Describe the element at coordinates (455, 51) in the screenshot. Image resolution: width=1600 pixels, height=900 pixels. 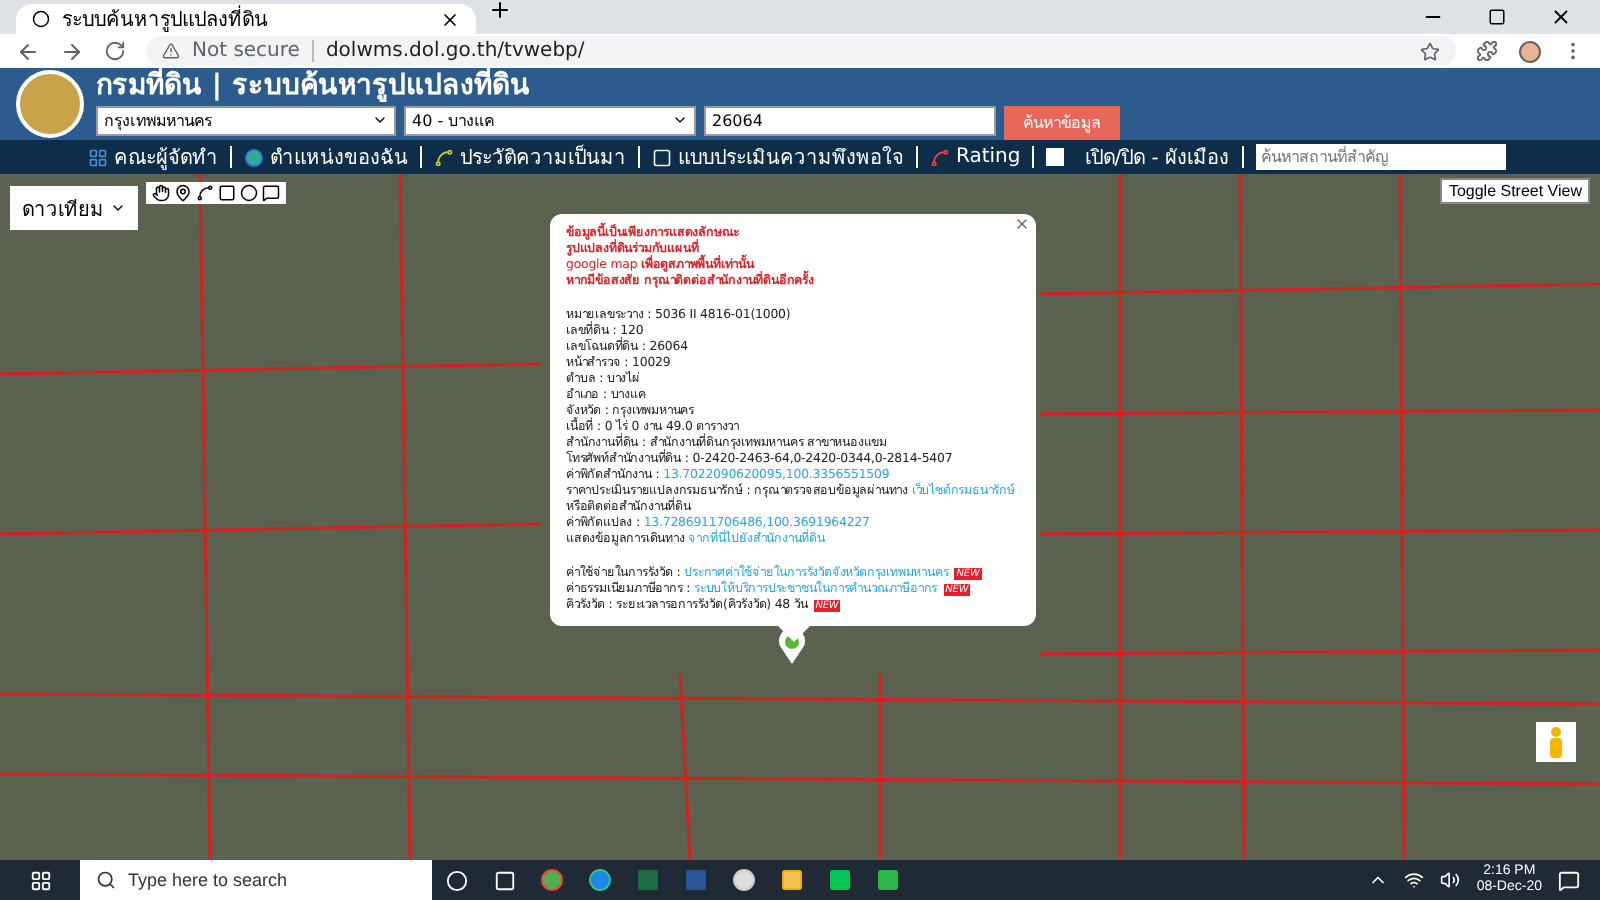
I see `url-text: dolwms.dol.go.th/tvwebp/` at that location.